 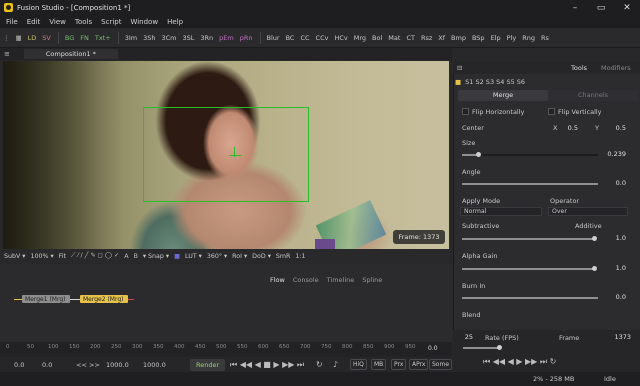 What do you see at coordinates (441, 38) in the screenshot?
I see `tool-xf: Xf` at bounding box center [441, 38].